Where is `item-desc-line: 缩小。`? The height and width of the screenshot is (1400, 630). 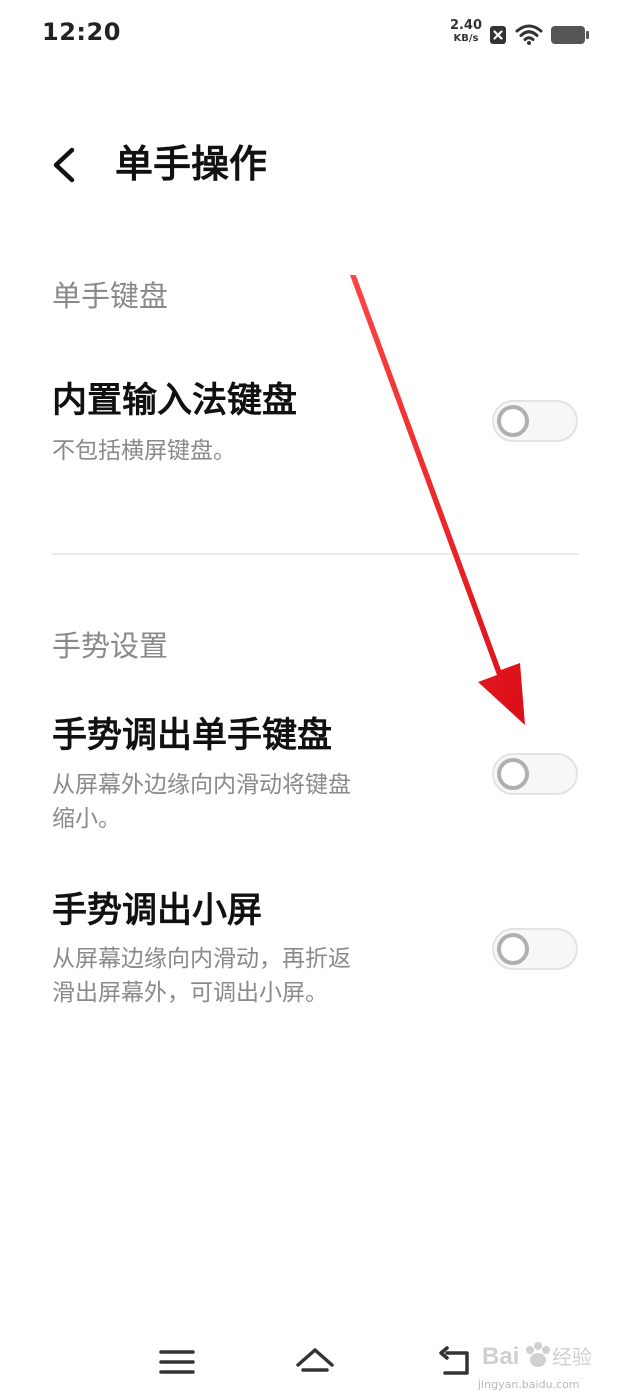 item-desc-line: 缩小。 is located at coordinates (86, 819).